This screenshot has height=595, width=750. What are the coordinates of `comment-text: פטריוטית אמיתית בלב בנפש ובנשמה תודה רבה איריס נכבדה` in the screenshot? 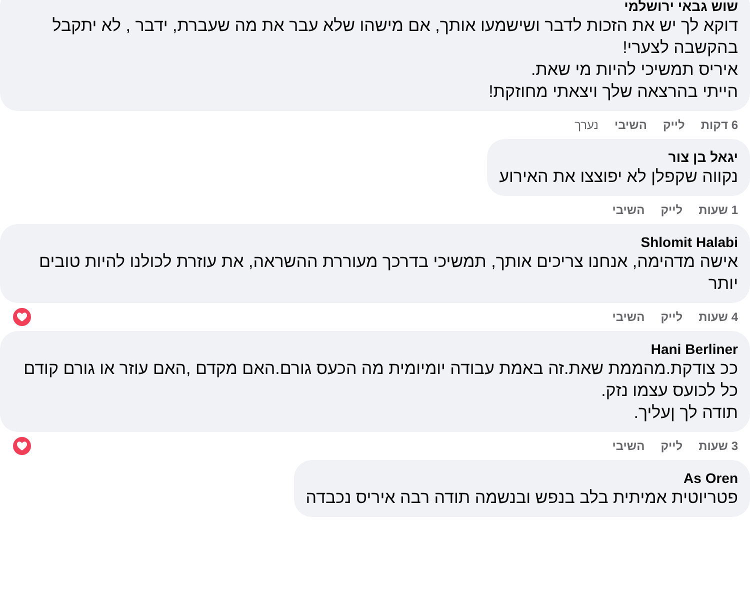 It's located at (522, 498).